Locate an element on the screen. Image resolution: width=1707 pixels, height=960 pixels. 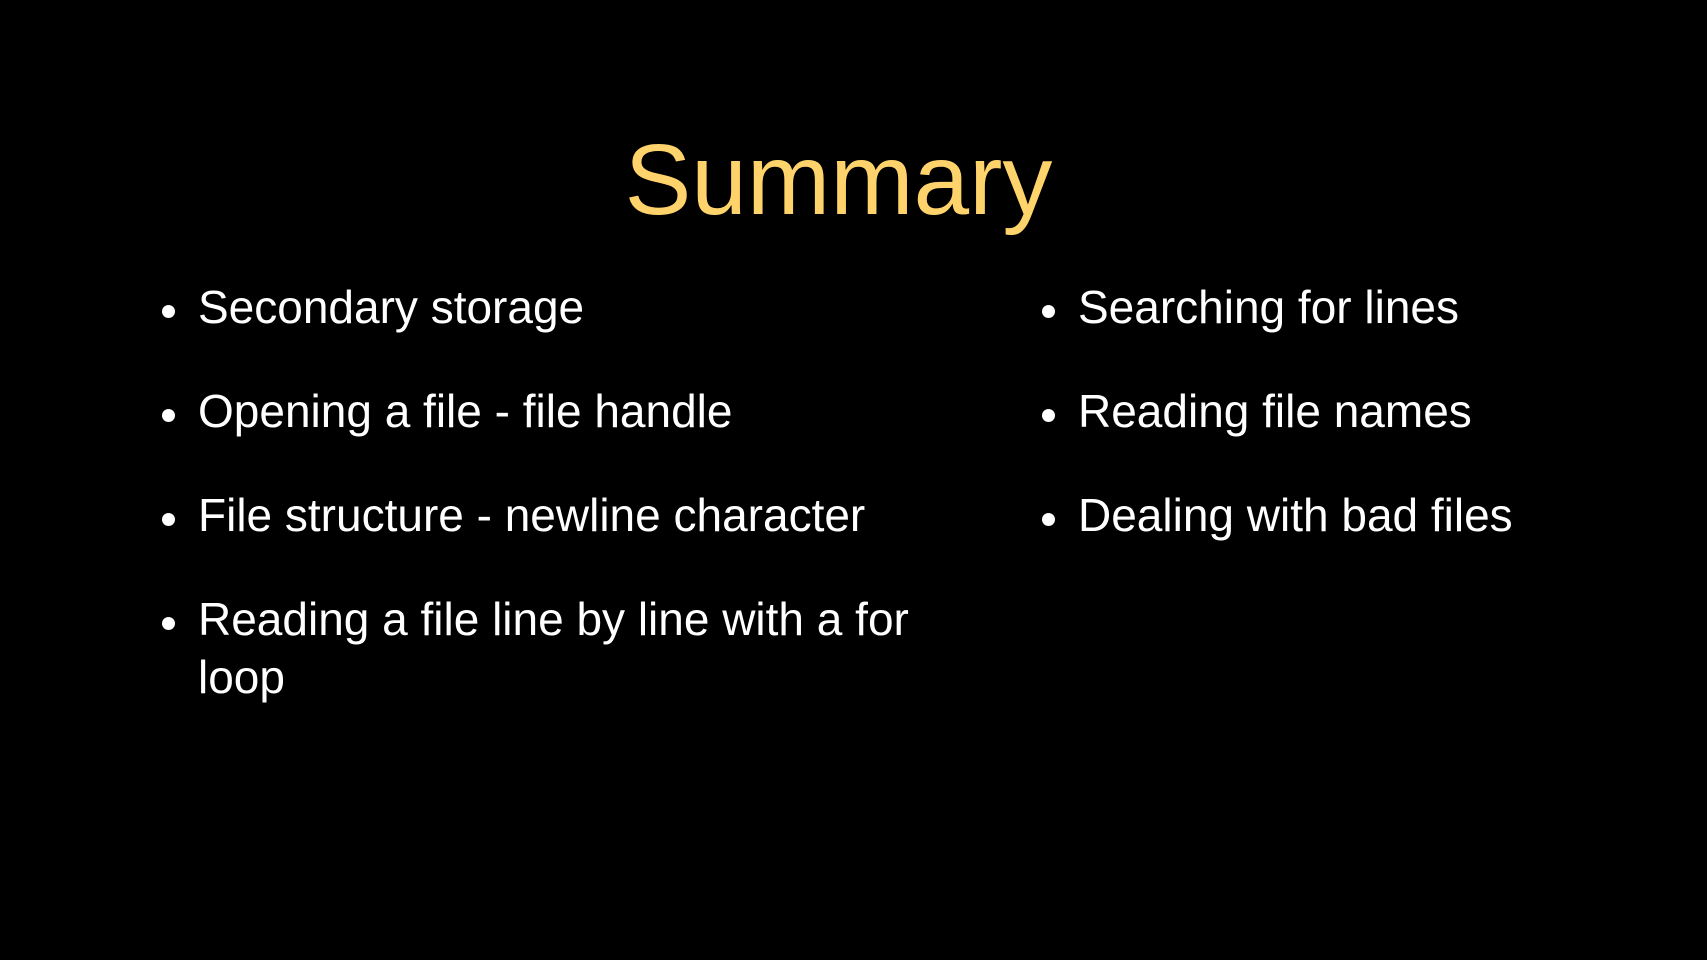
bullet-item: Reading file names is located at coordinates (1340, 411).